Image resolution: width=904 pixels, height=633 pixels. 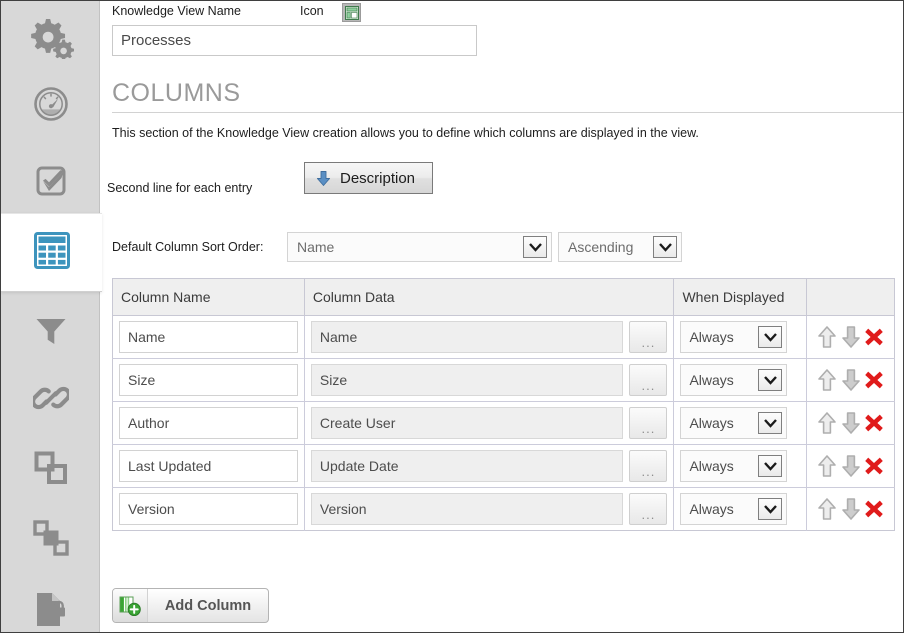 What do you see at coordinates (294, 40) in the screenshot?
I see `knowledge-view-name-input` at bounding box center [294, 40].